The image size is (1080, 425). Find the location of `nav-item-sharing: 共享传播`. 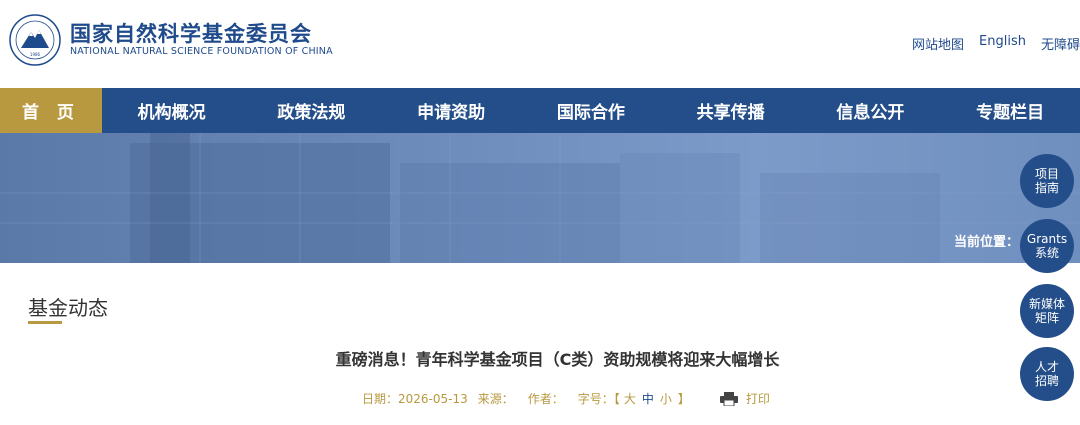

nav-item-sharing: 共享传播 is located at coordinates (731, 110).